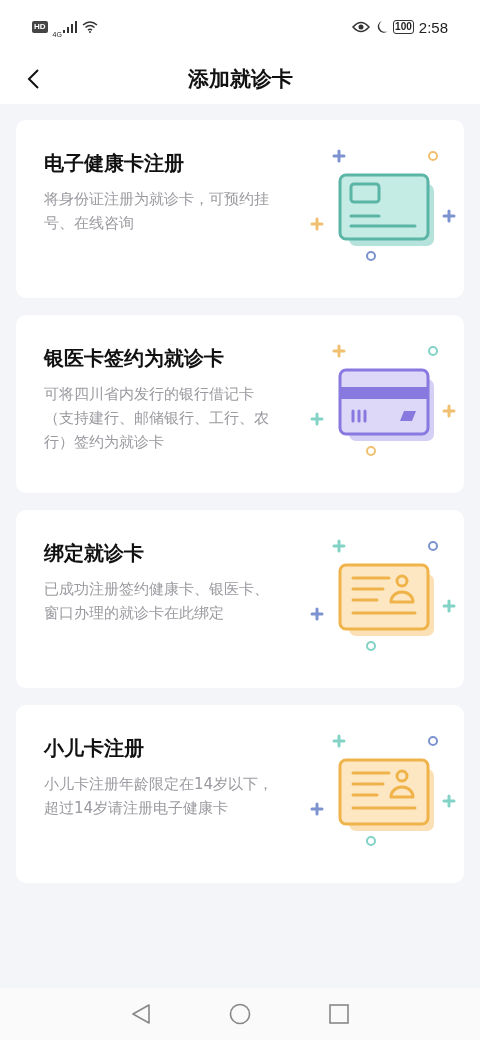 This screenshot has width=480, height=1040. What do you see at coordinates (69, 27) in the screenshot?
I see `signal-icon` at bounding box center [69, 27].